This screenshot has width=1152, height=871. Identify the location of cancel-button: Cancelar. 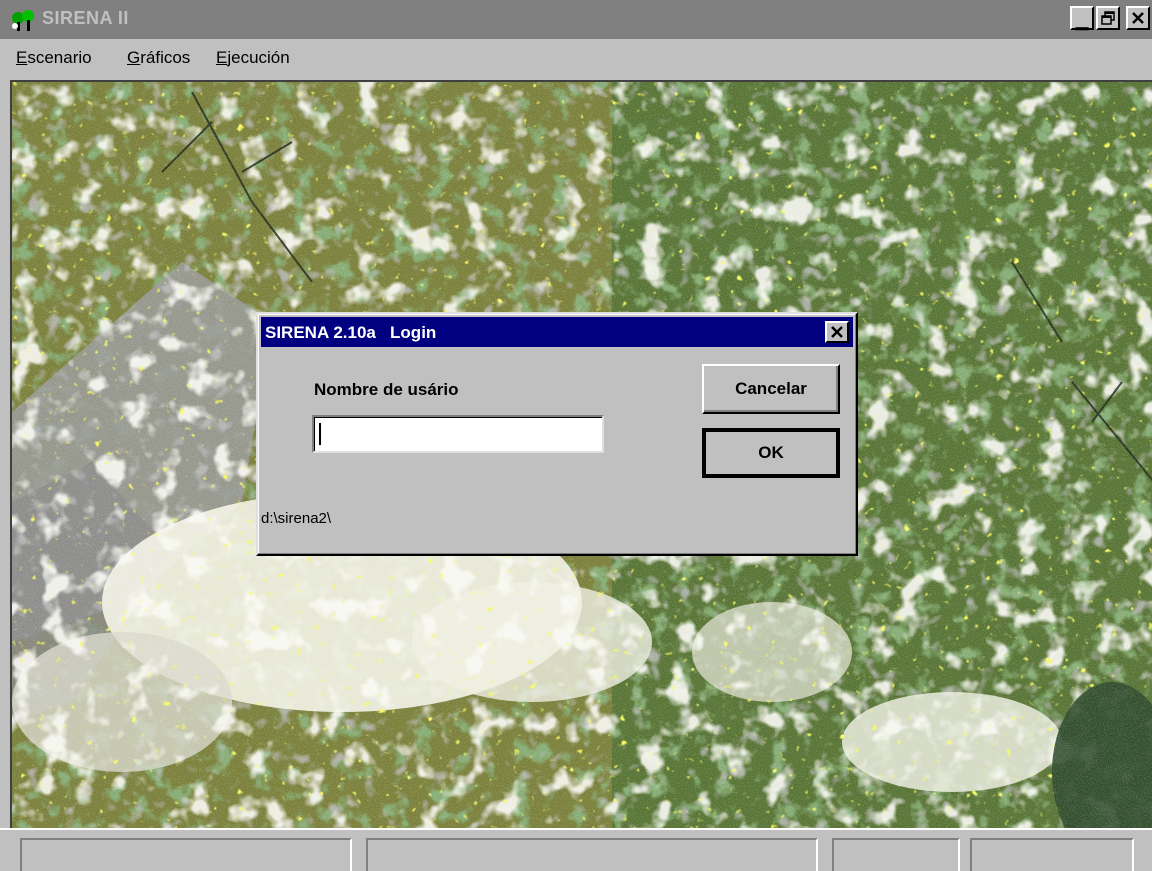
(771, 389).